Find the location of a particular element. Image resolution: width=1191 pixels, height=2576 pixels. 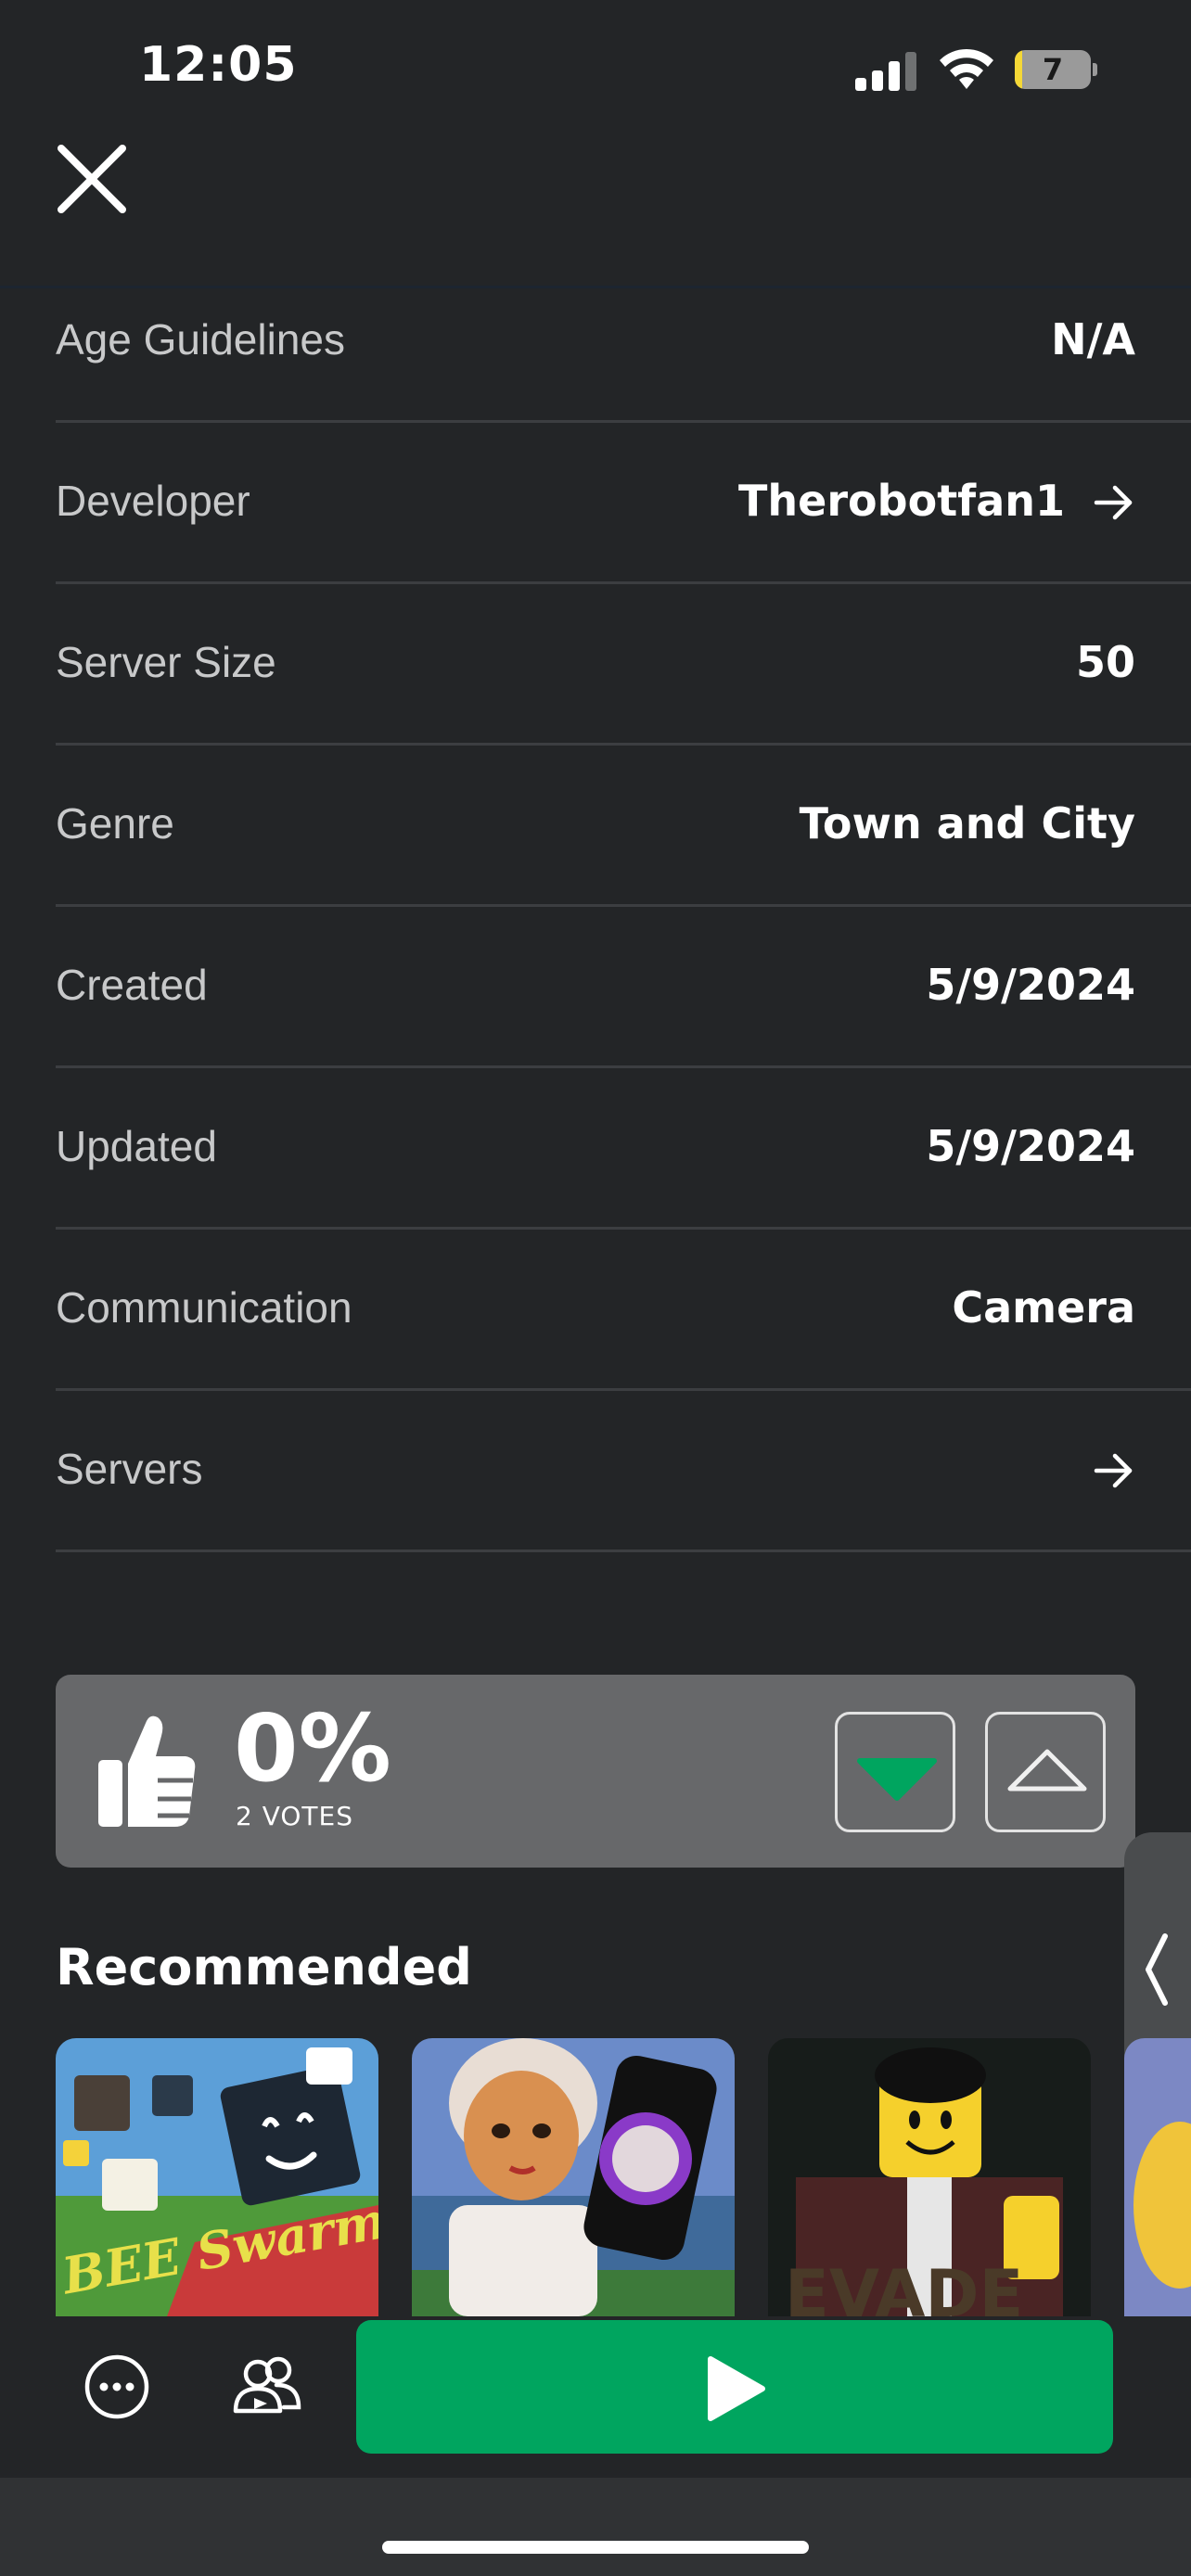

party-icon is located at coordinates (267, 2387).